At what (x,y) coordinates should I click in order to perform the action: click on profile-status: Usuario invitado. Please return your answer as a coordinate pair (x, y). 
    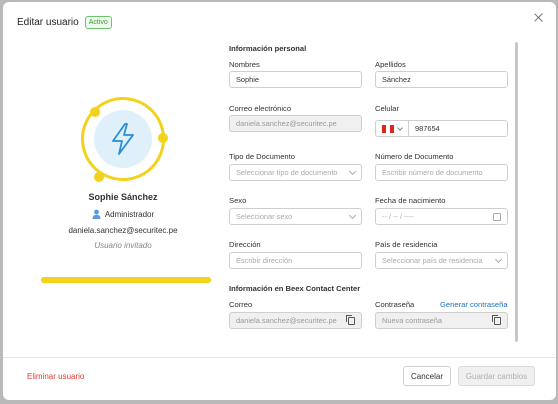
    Looking at the image, I should click on (123, 245).